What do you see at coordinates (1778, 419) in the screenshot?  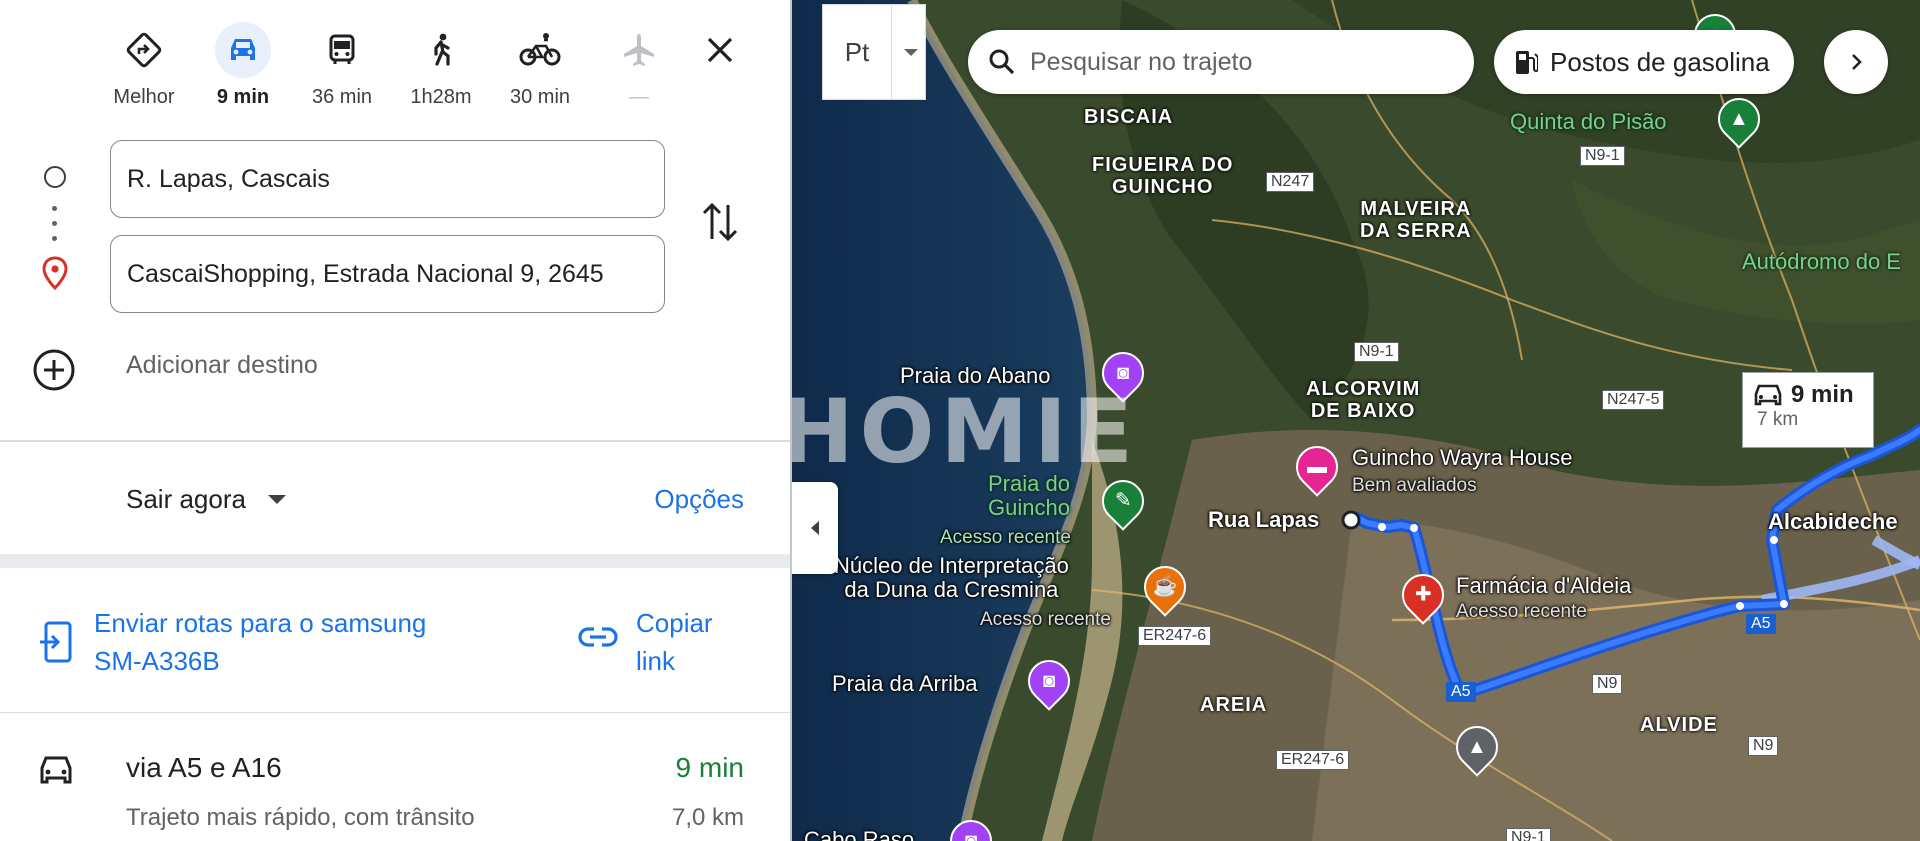 I see `route-box-distance: 7 km` at bounding box center [1778, 419].